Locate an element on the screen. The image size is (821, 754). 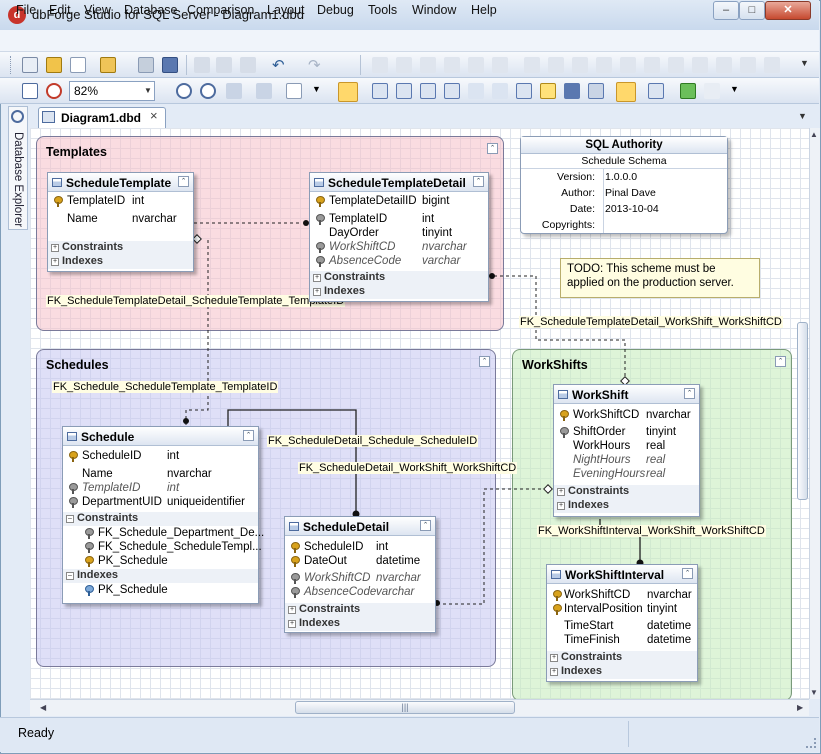
column-type: varchar is located at coordinates (441, 261).